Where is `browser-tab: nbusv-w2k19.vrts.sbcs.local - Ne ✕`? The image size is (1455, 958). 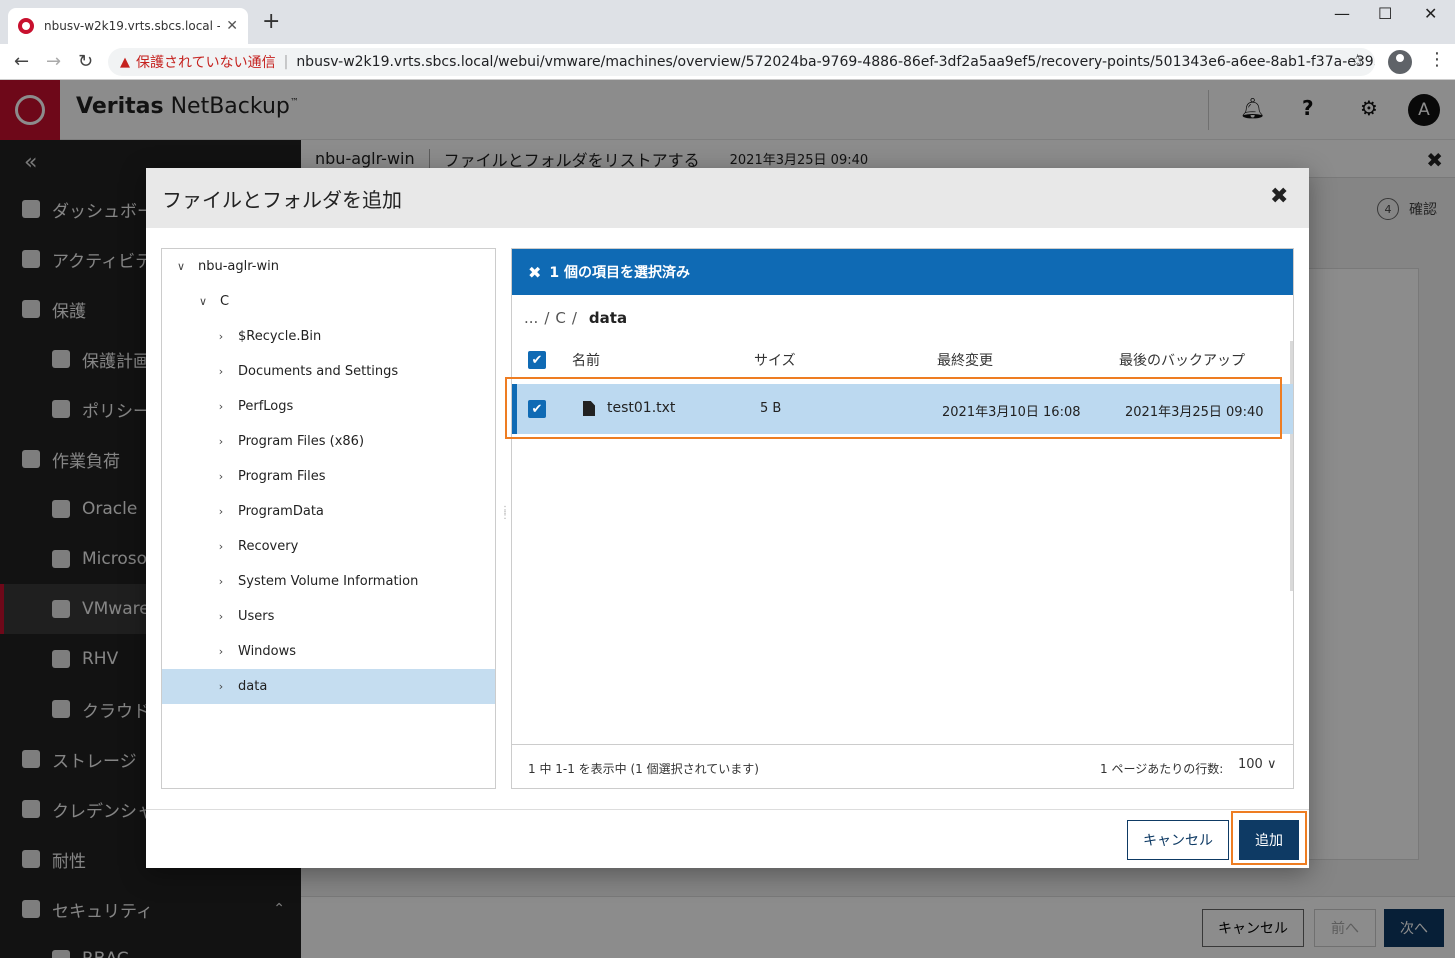
browser-tab: nbusv-w2k19.vrts.sbcs.local - Ne ✕ is located at coordinates (128, 26).